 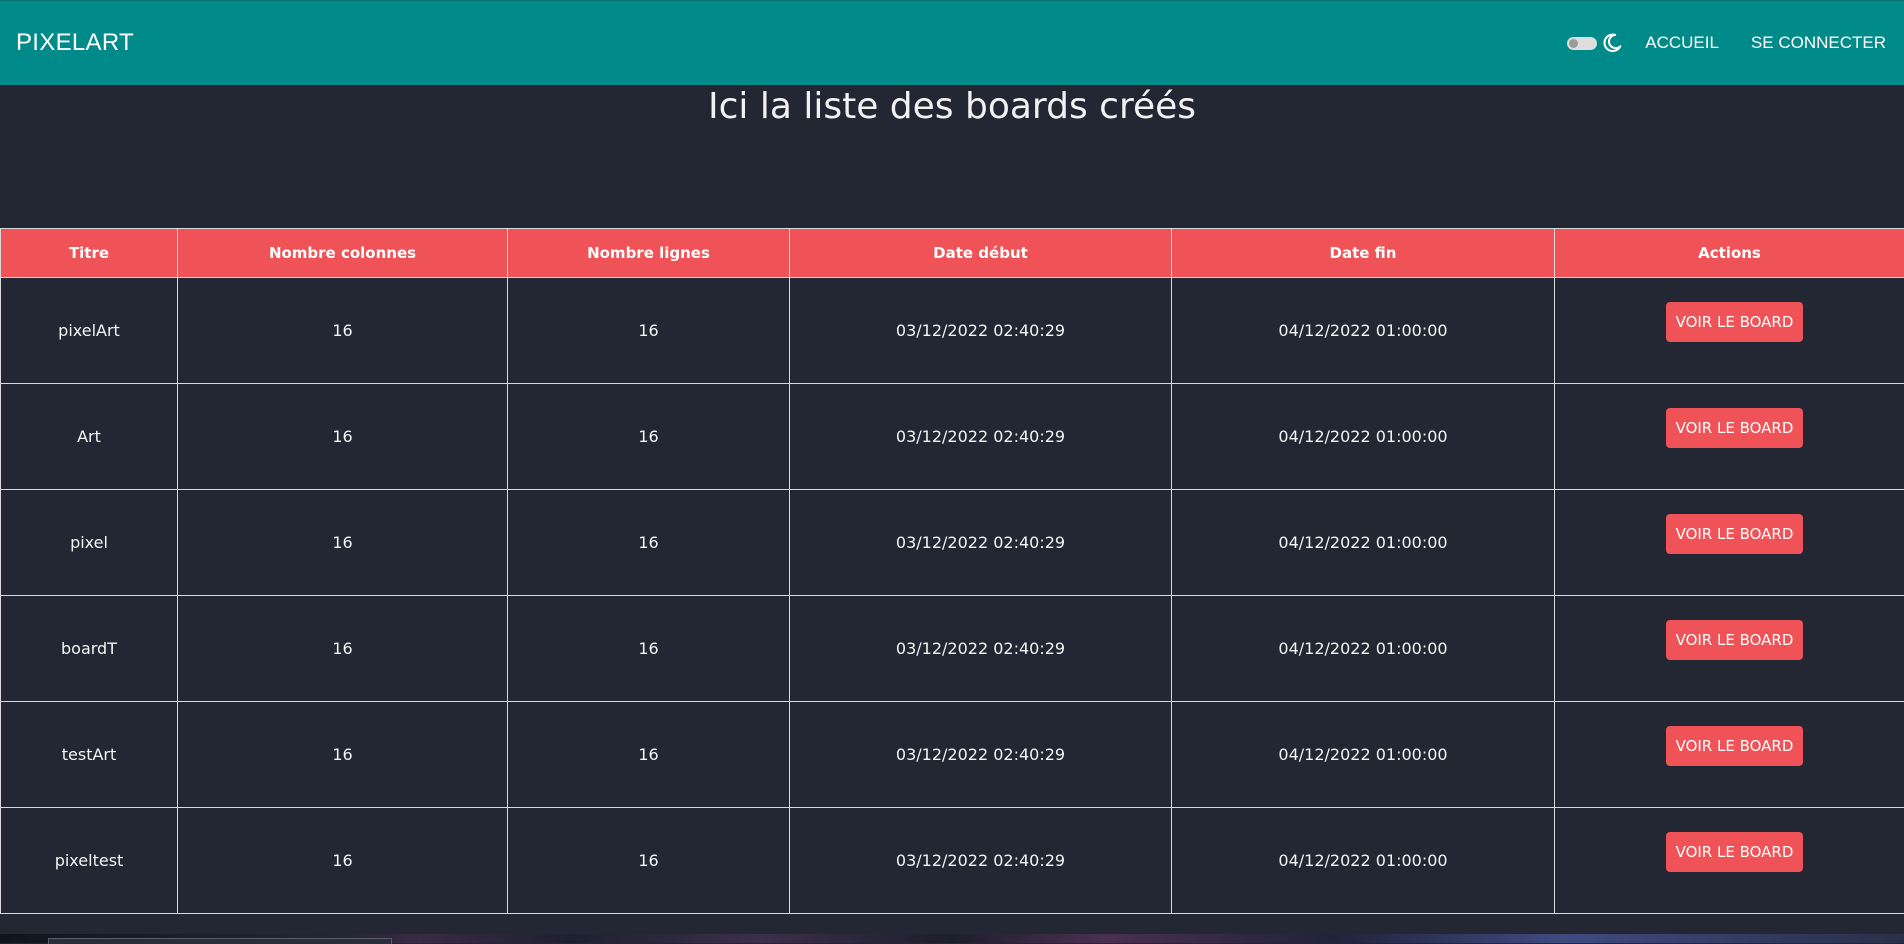 What do you see at coordinates (89, 755) in the screenshot?
I see `cell-titre: testArt` at bounding box center [89, 755].